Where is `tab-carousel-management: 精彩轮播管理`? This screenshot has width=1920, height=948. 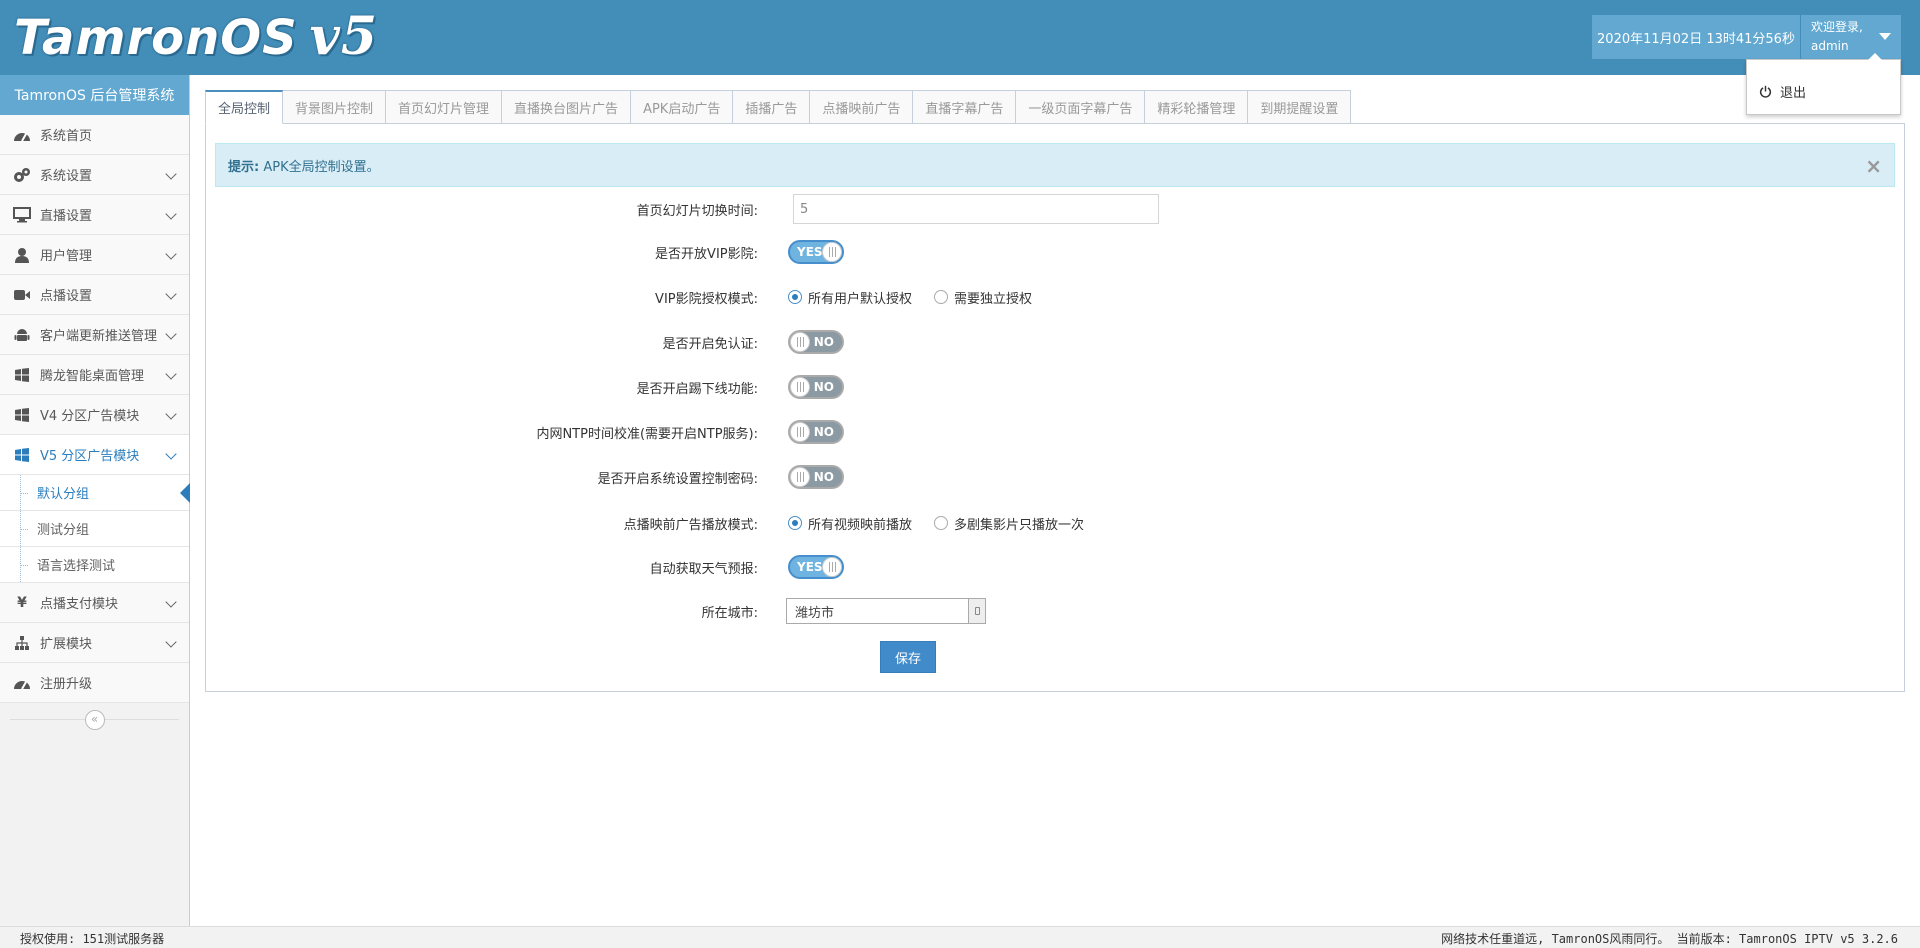 tab-carousel-management: 精彩轮播管理 is located at coordinates (1197, 107).